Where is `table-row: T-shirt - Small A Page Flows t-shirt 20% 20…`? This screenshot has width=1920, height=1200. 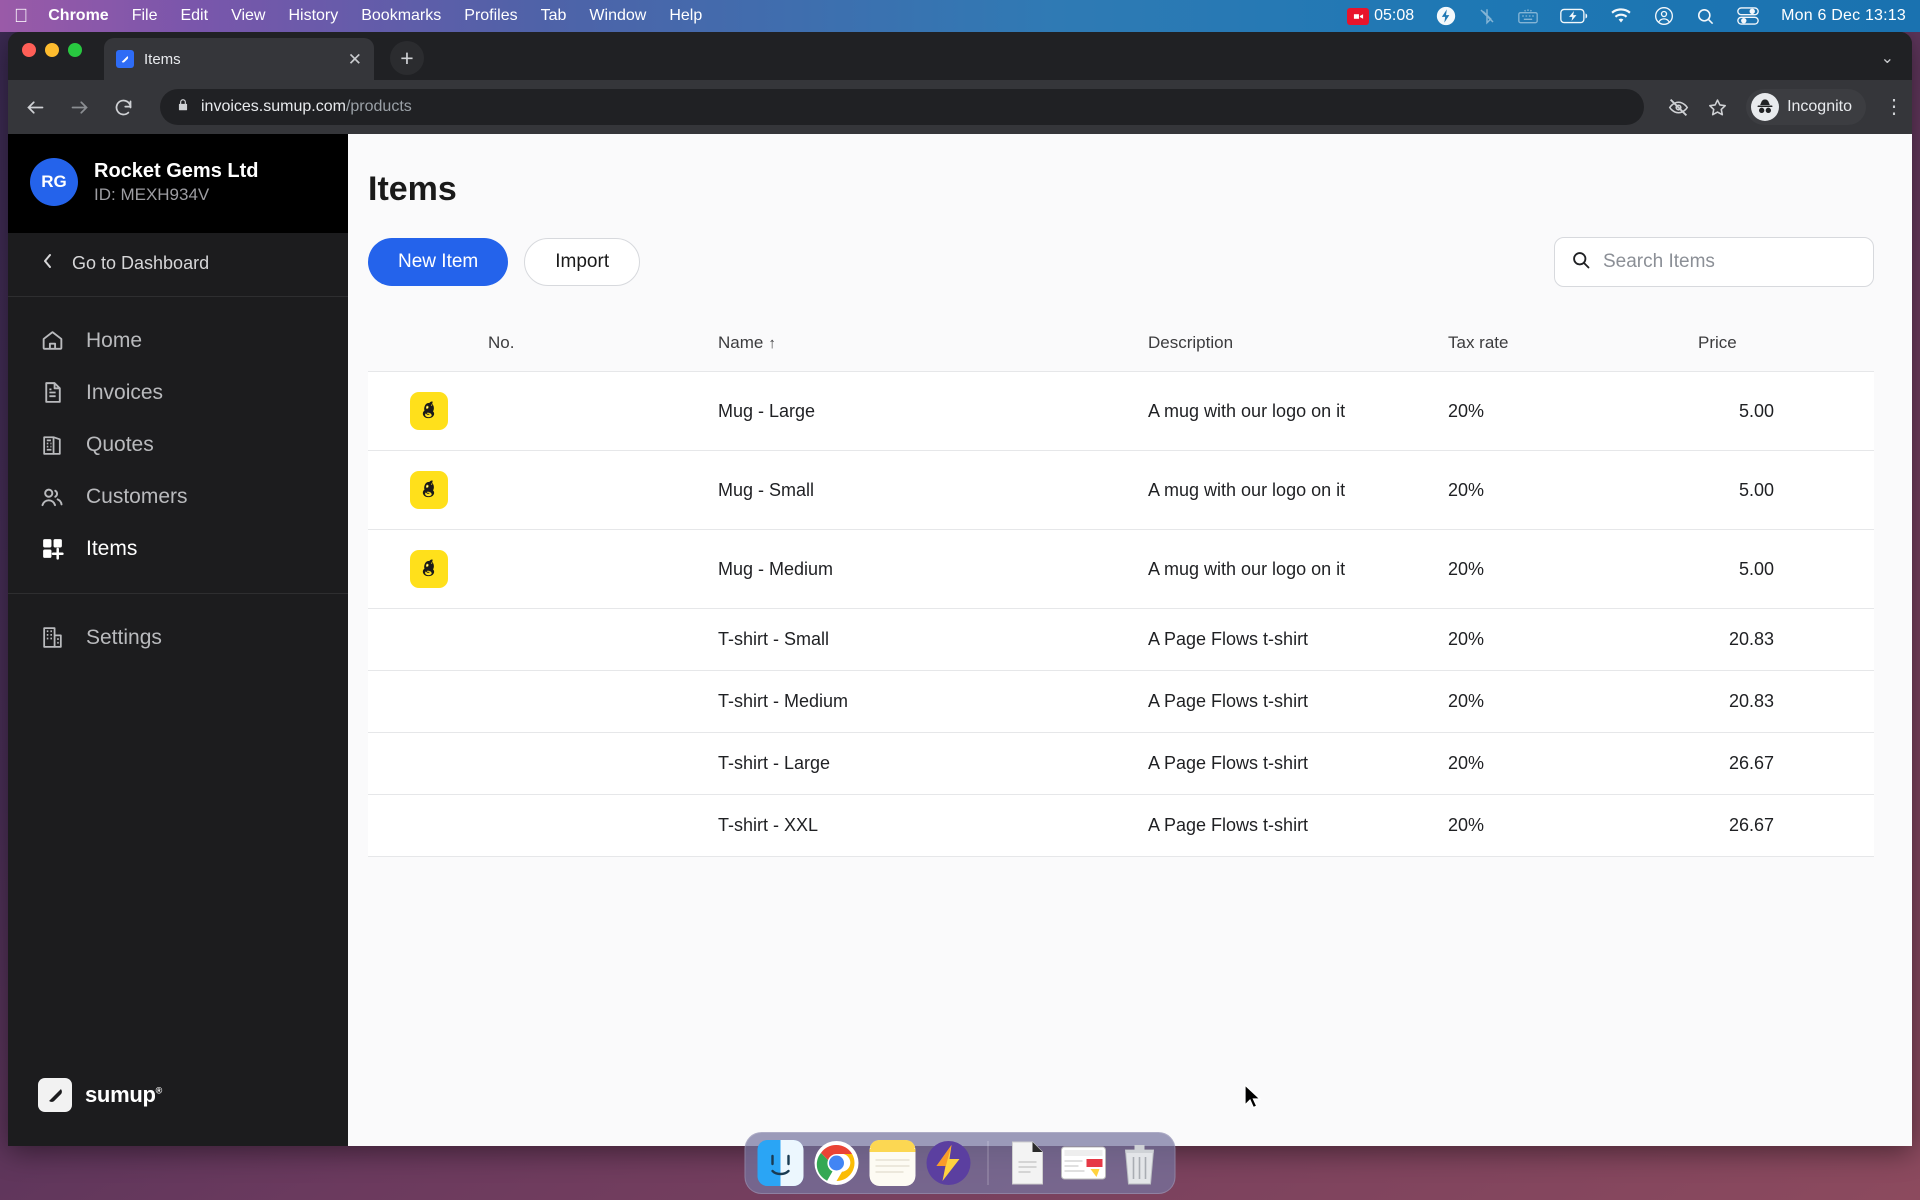 table-row: T-shirt - Small A Page Flows t-shirt 20% 20… is located at coordinates (1121, 639).